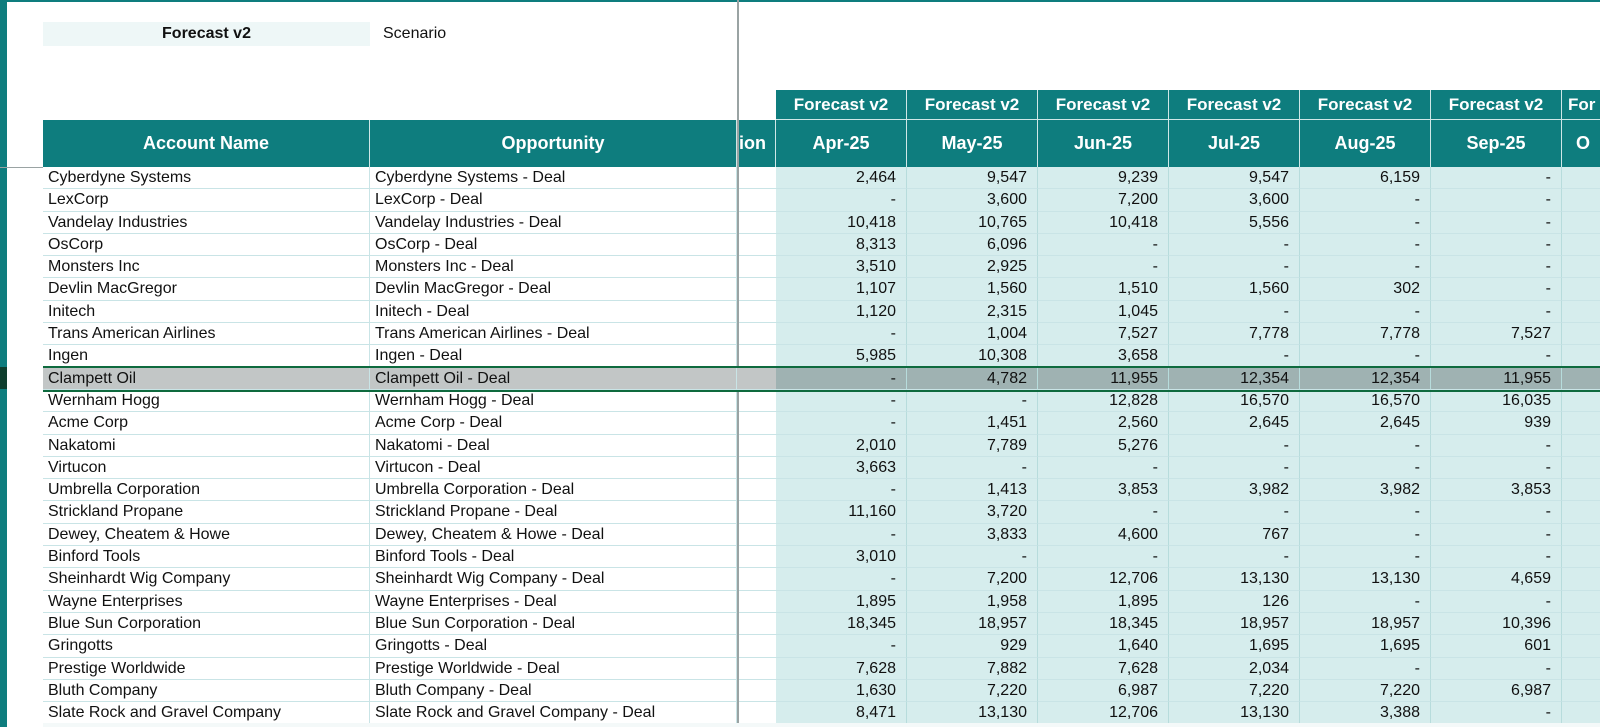  Describe the element at coordinates (821, 356) in the screenshot. I see `table-row: IngenIngen - Deal605,98510,3083,658---` at that location.